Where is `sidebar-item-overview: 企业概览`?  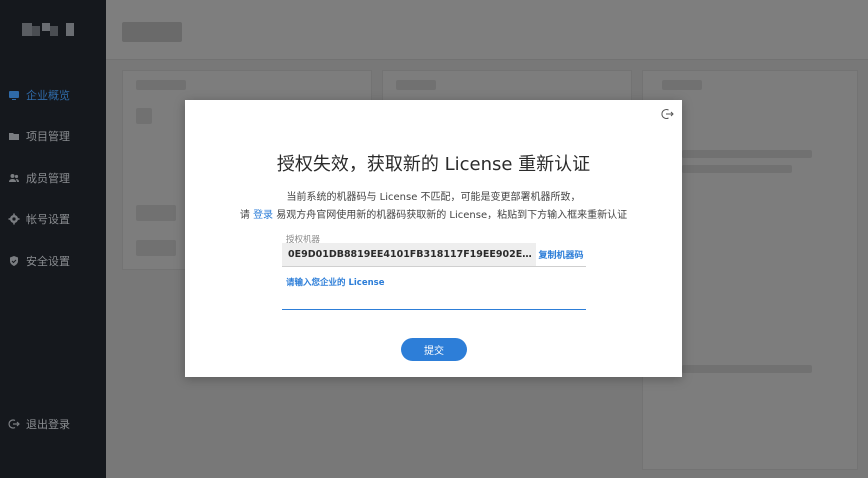
sidebar-item-overview: 企业概览 is located at coordinates (39, 95).